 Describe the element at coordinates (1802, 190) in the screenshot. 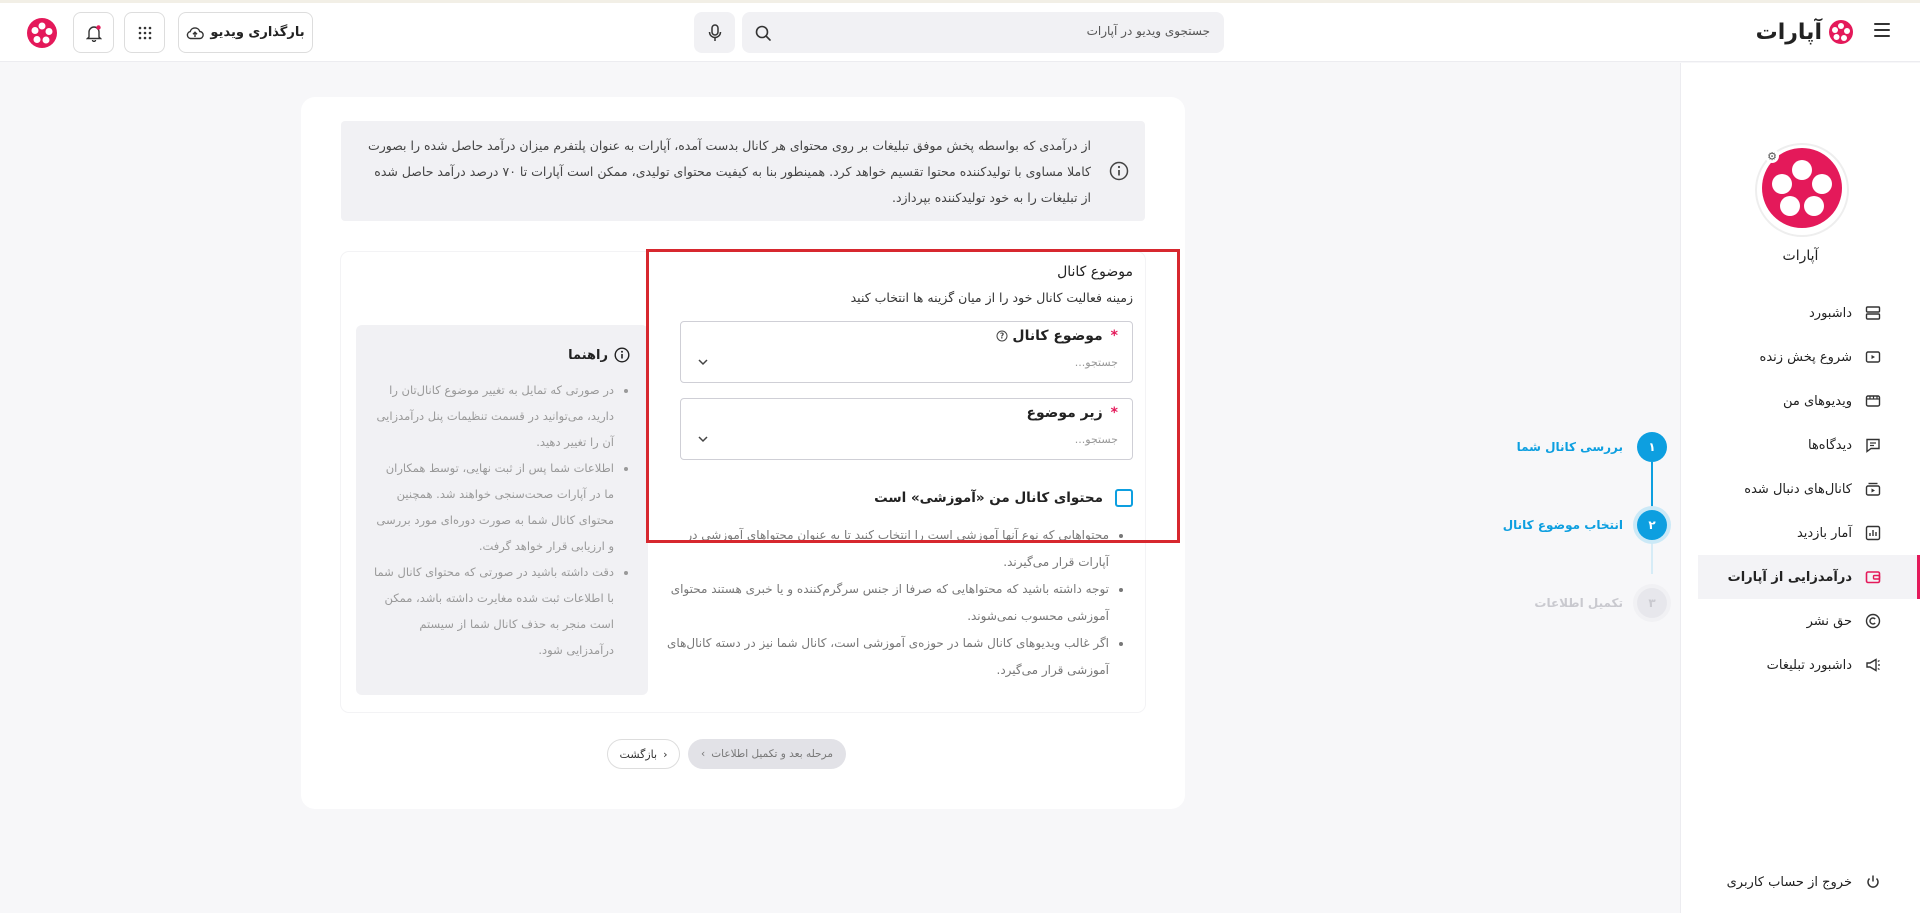

I see `channel-avatar: ⚙` at that location.